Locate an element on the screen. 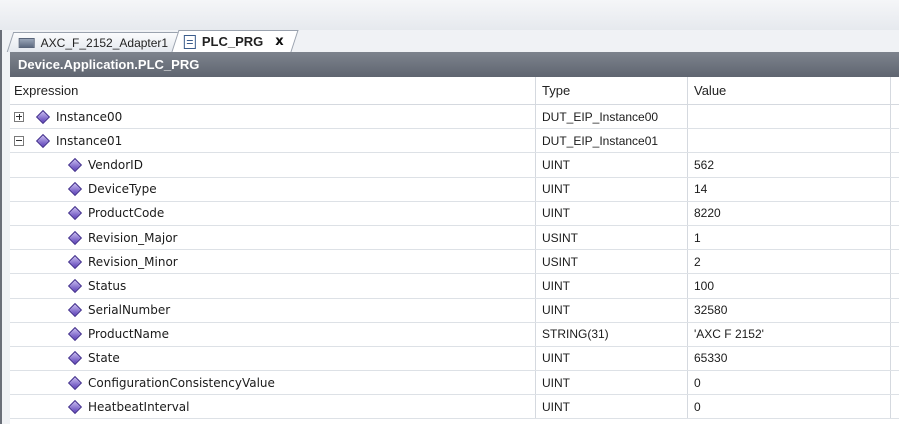 This screenshot has height=424, width=899. table-row: Instance01 DUT_EIP_Instance01 is located at coordinates (454, 141).